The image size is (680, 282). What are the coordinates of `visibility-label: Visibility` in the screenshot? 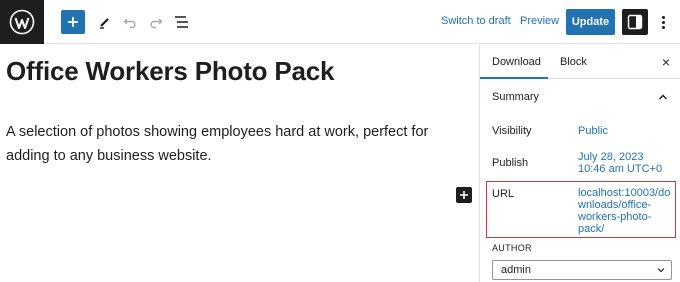 It's located at (512, 131).